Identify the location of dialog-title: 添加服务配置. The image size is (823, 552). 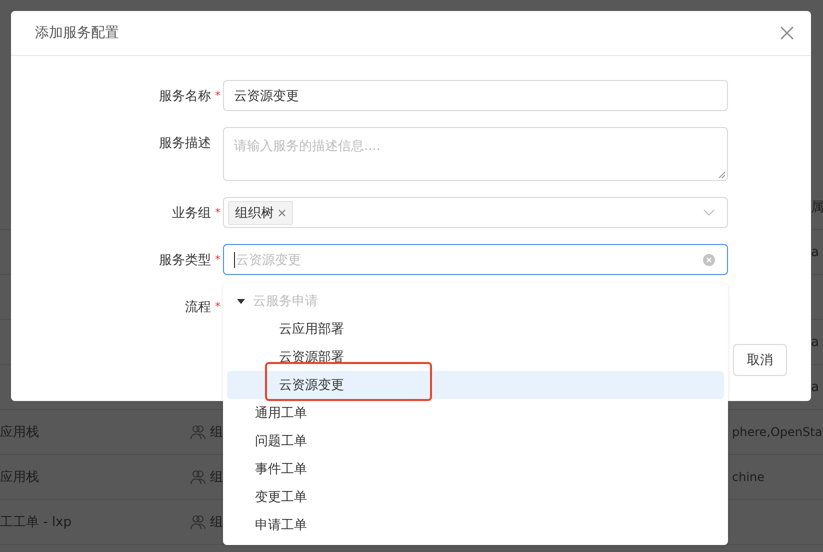
(77, 33).